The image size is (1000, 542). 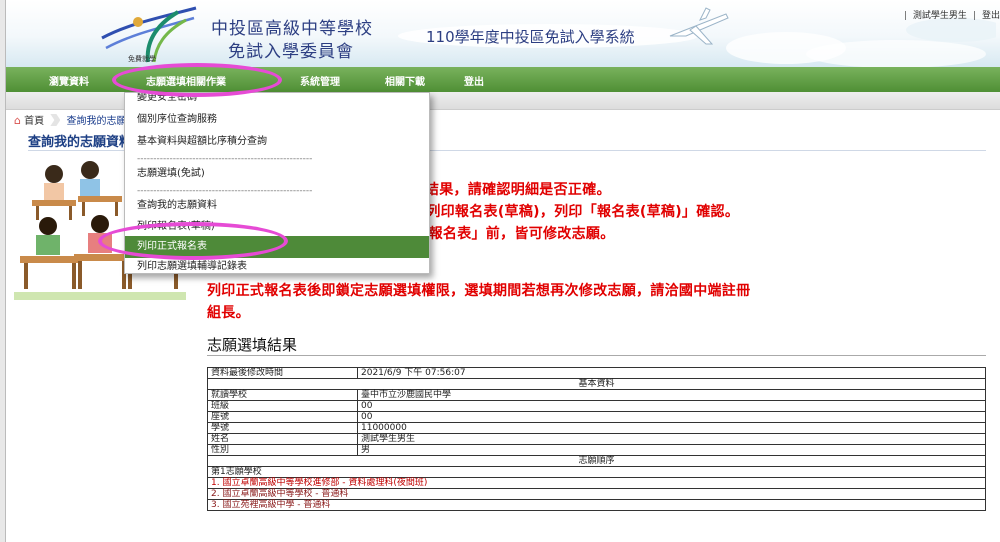 What do you see at coordinates (282, 450) in the screenshot?
I see `field-label: 性別` at bounding box center [282, 450].